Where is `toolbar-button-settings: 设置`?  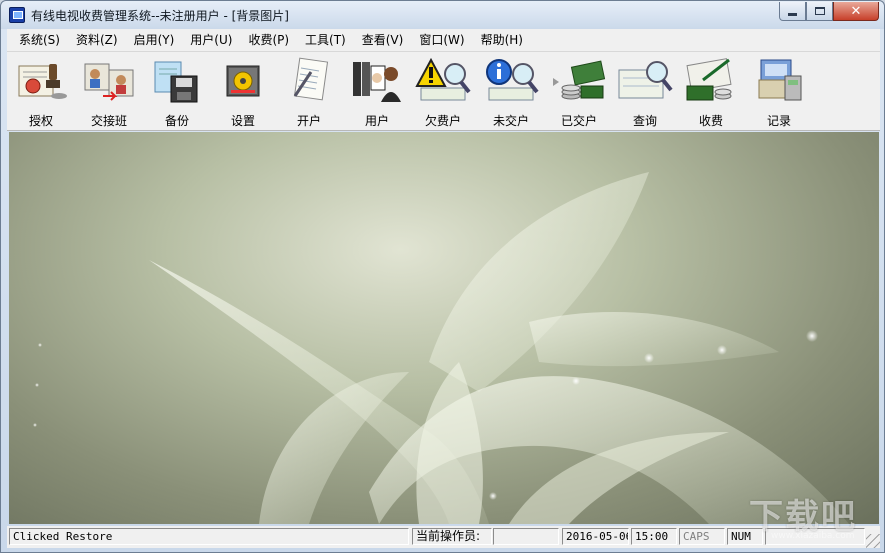 toolbar-button-settings: 设置 is located at coordinates (243, 92).